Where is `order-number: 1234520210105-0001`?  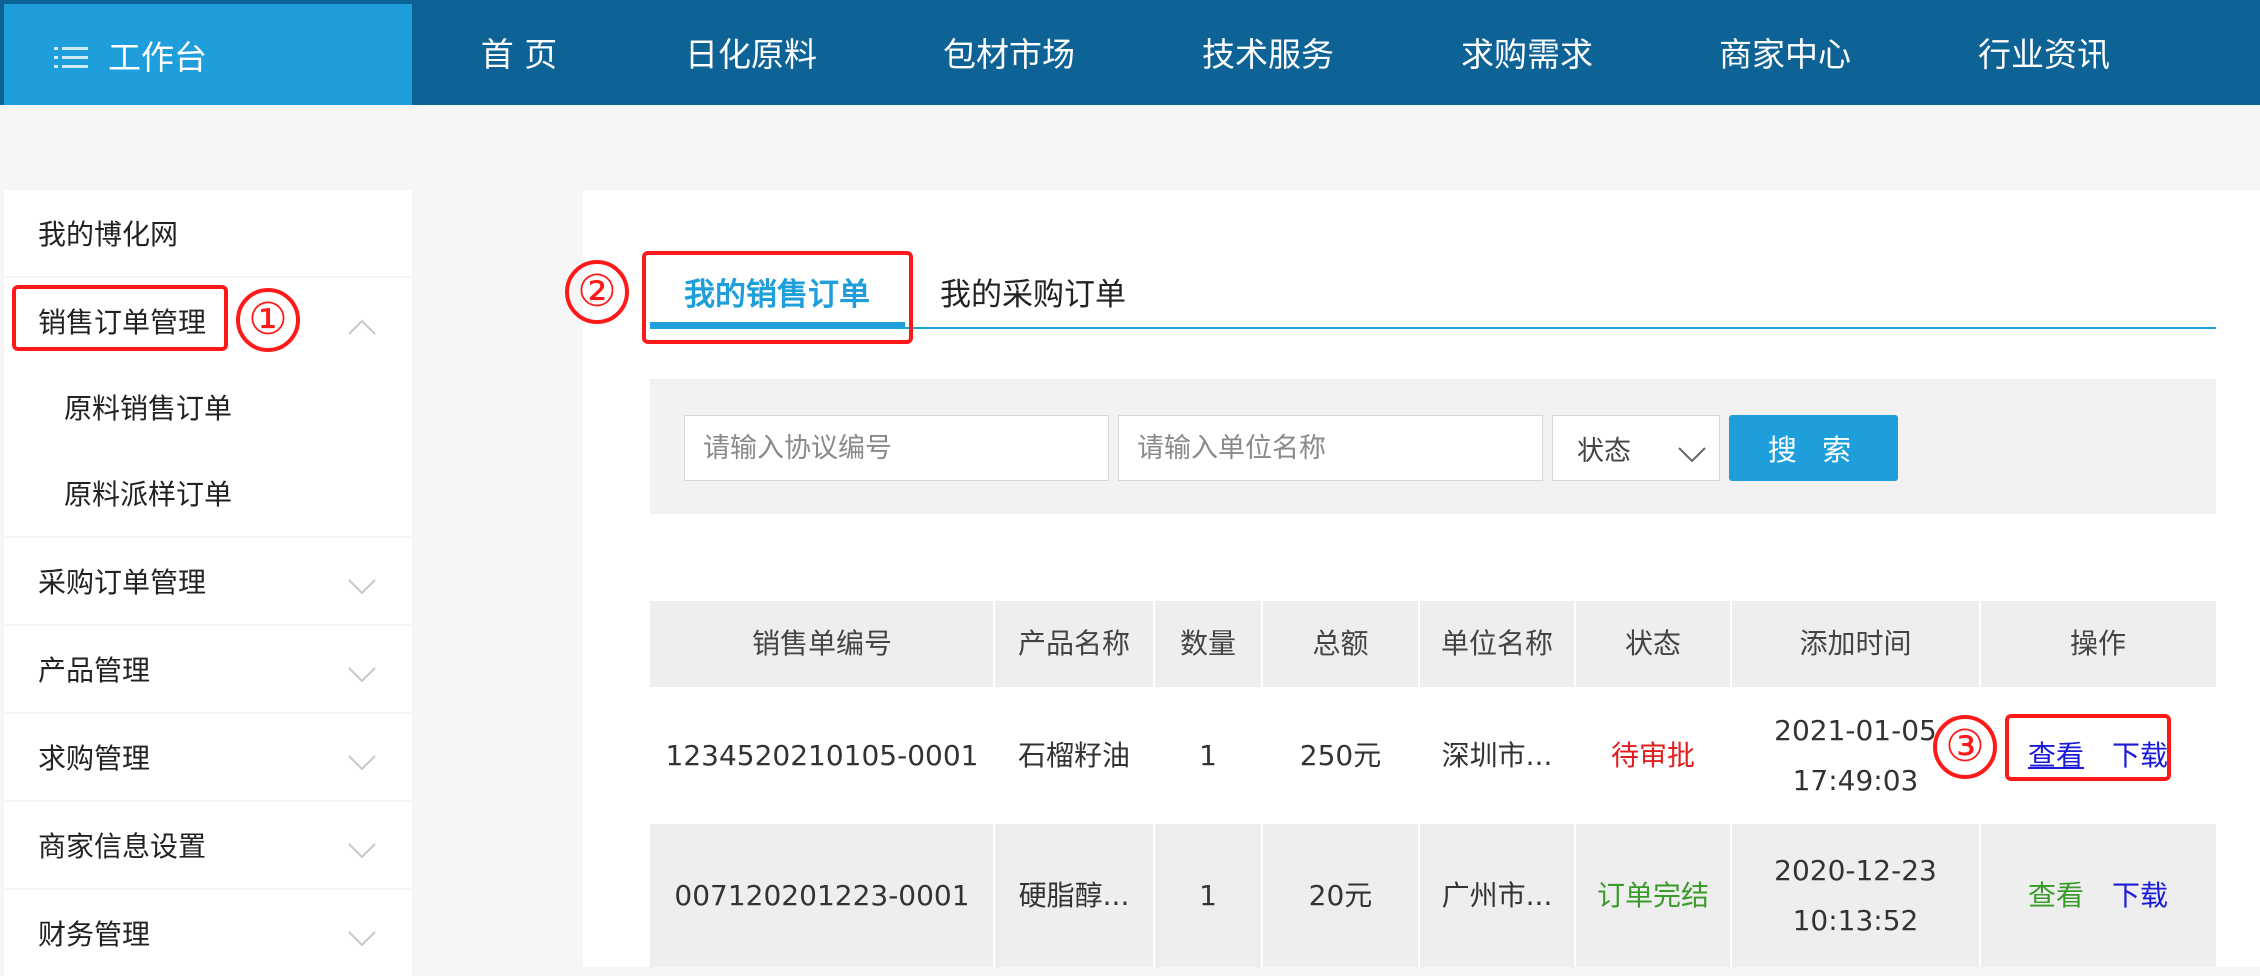
order-number: 1234520210105-0001 is located at coordinates (822, 755).